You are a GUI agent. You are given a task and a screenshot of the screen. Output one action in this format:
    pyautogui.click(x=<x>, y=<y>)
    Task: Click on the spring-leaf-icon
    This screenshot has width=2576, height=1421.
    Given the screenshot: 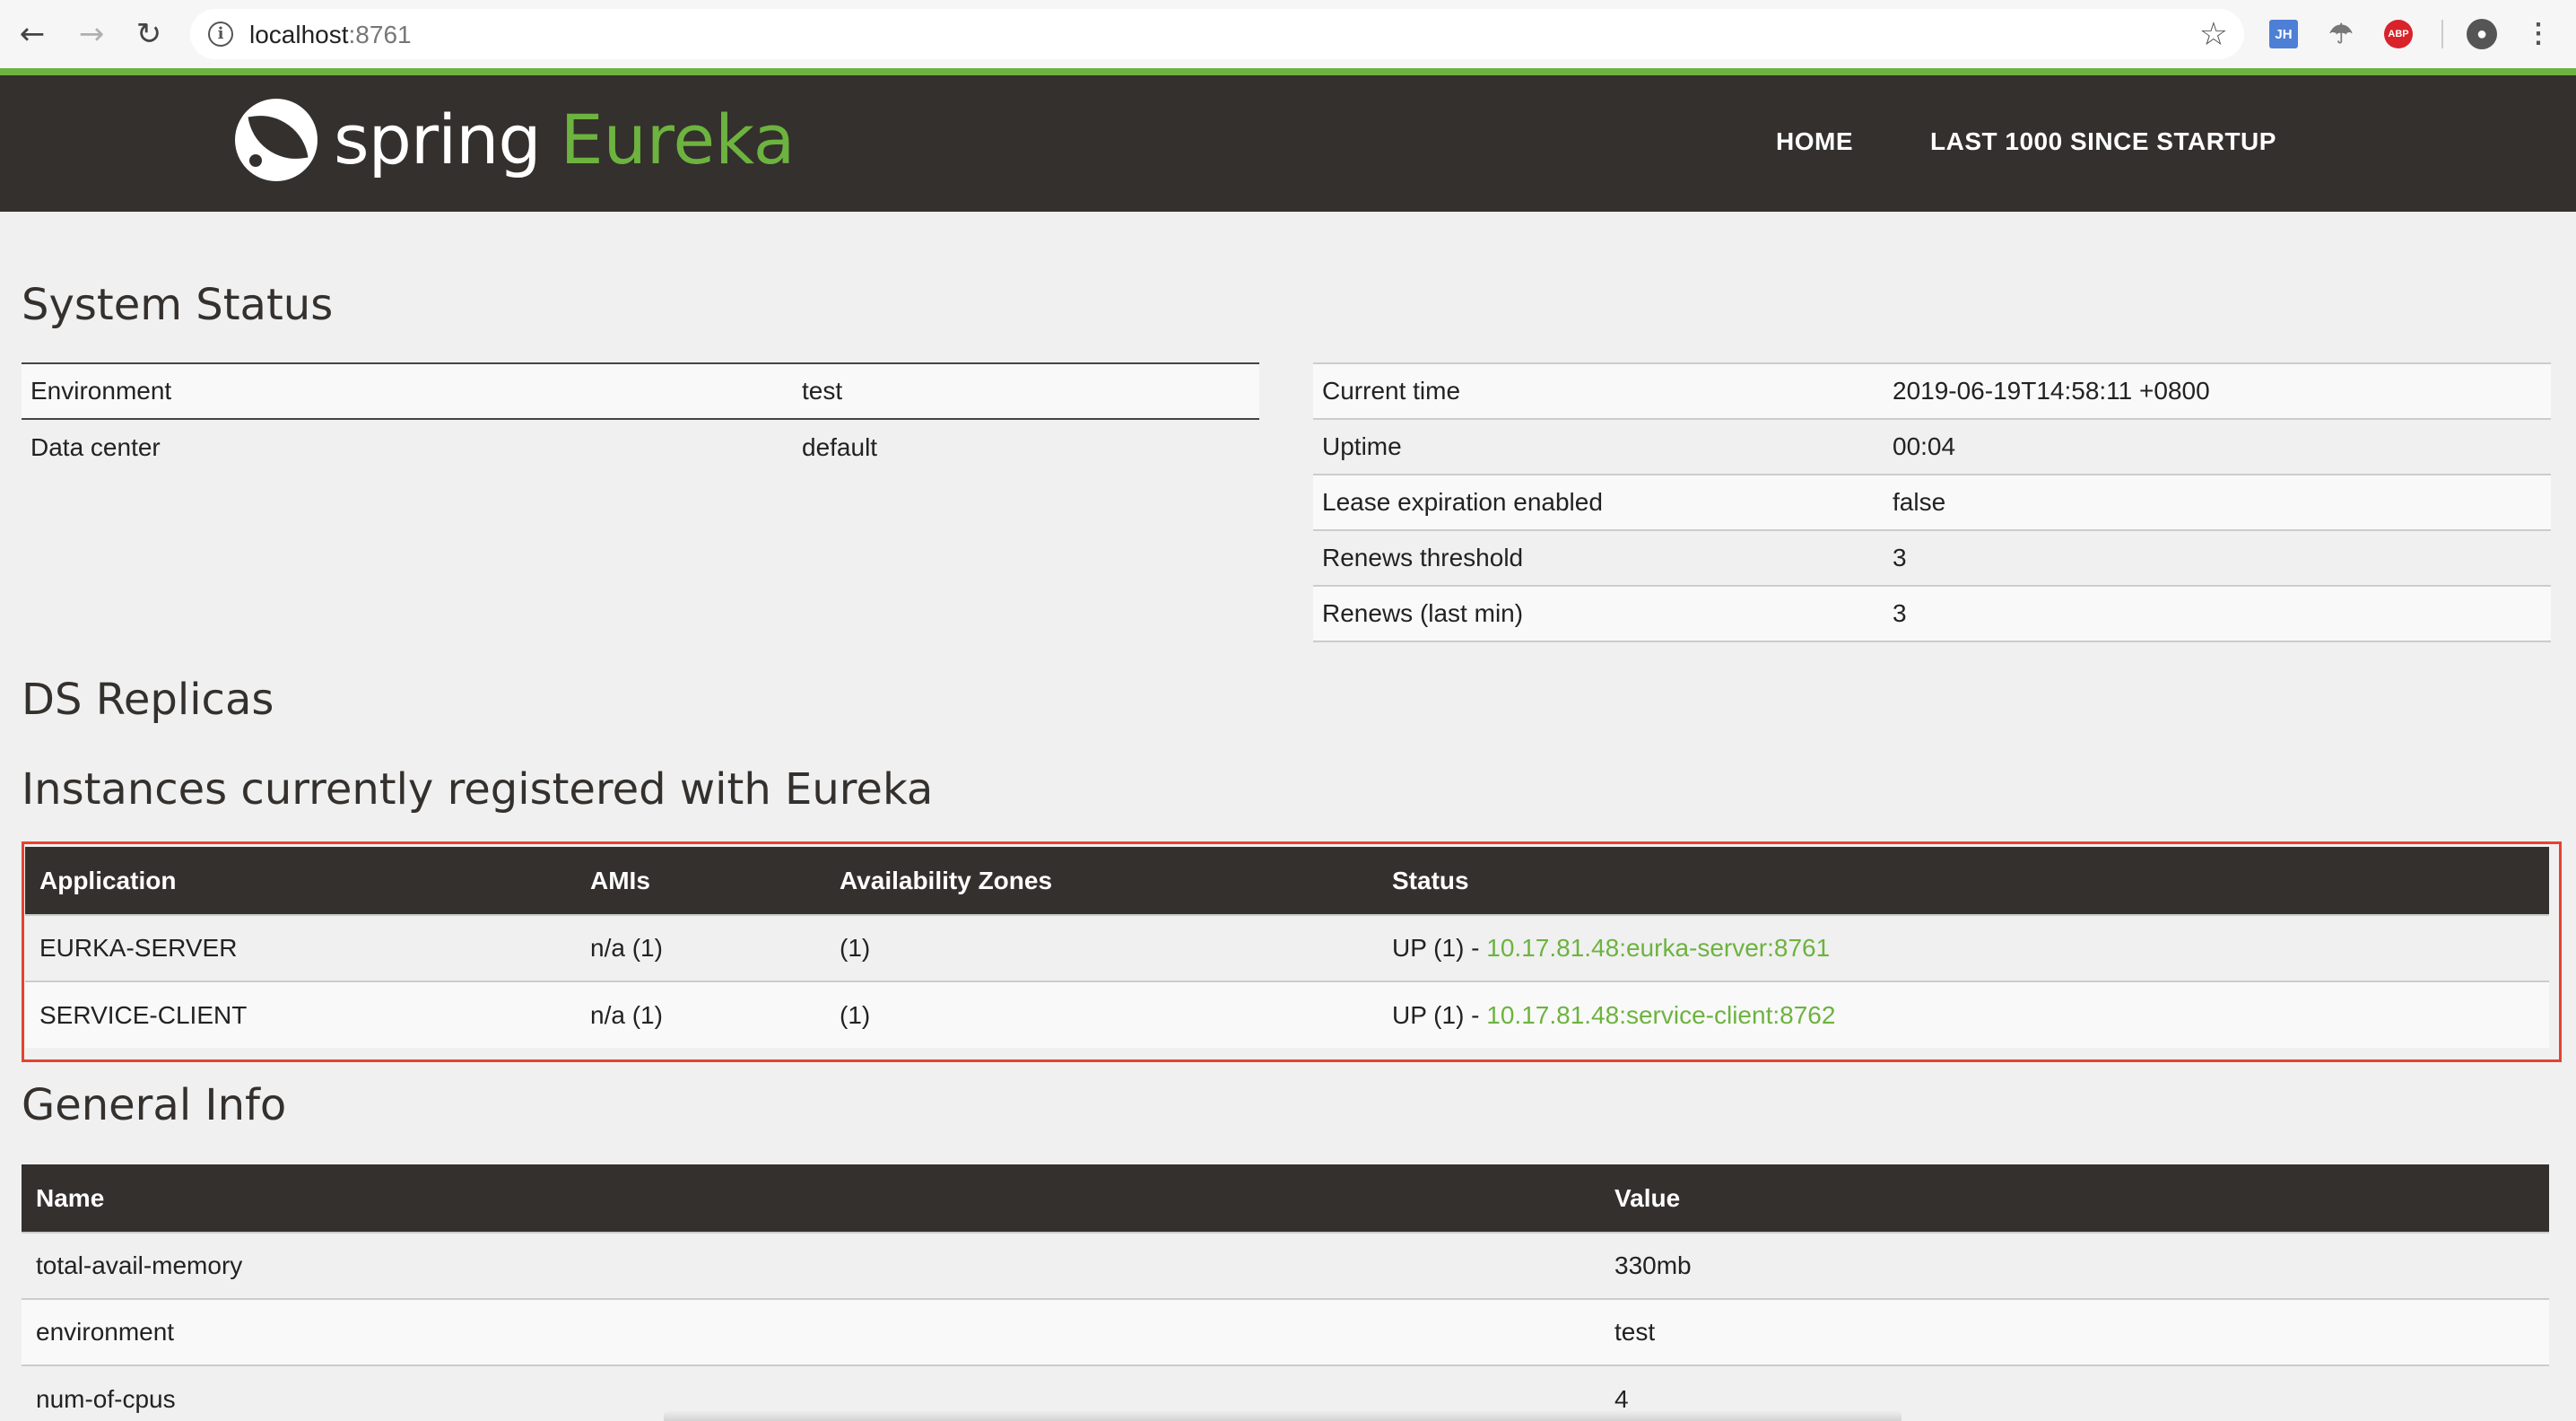 What is the action you would take?
    pyautogui.click(x=276, y=140)
    